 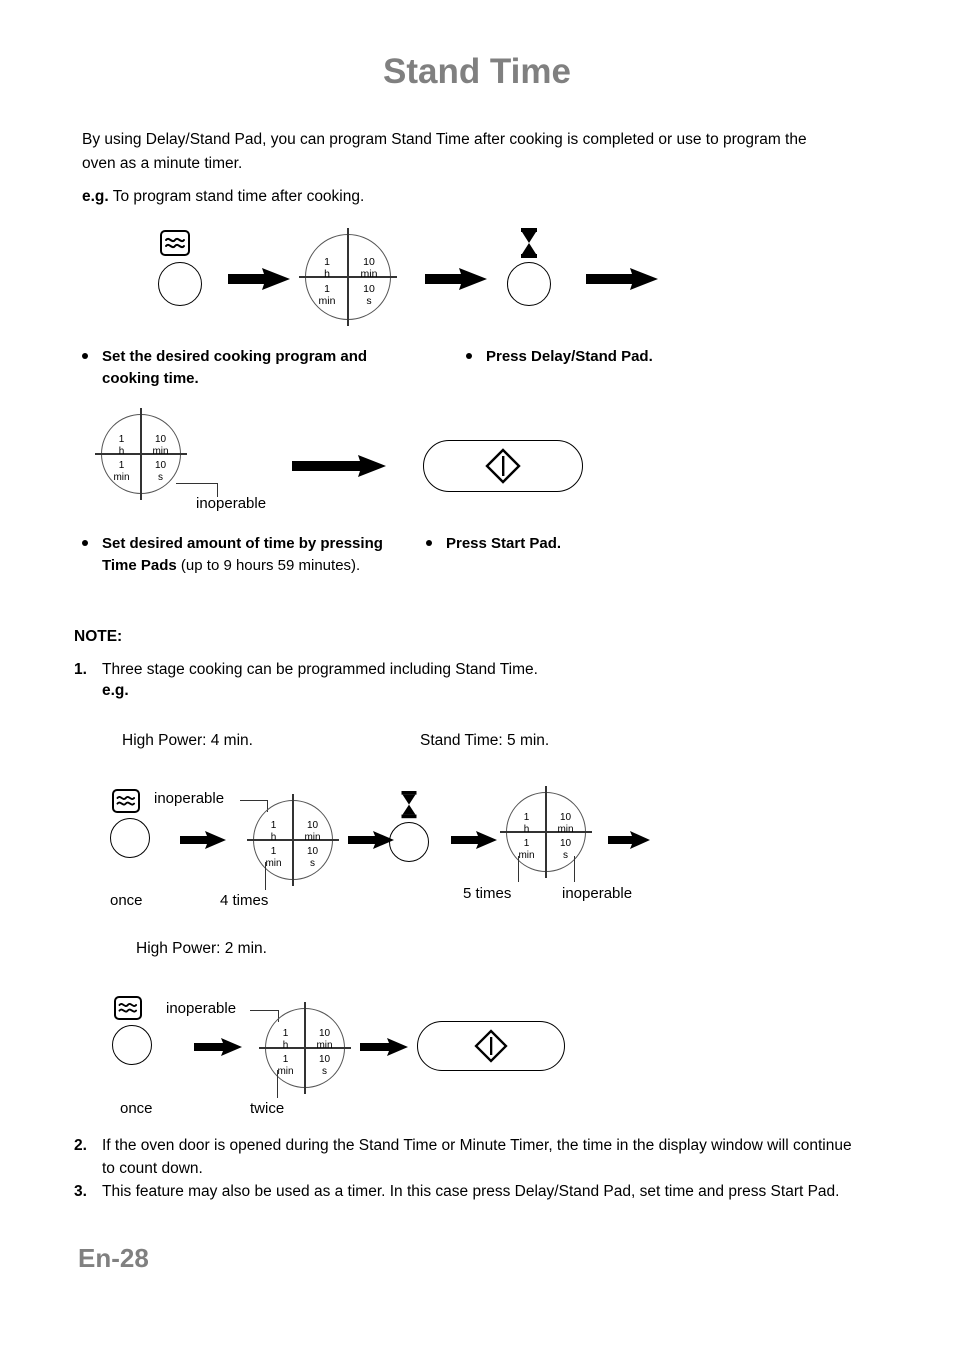 I want to click on bullet-step-2: Press Delay/Stand Pad., so click(x=576, y=357).